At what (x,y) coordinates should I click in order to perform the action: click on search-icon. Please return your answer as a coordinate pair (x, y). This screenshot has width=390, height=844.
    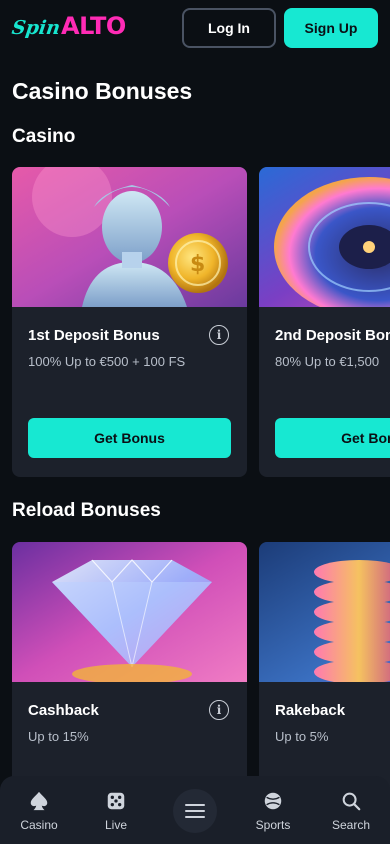
    Looking at the image, I should click on (351, 801).